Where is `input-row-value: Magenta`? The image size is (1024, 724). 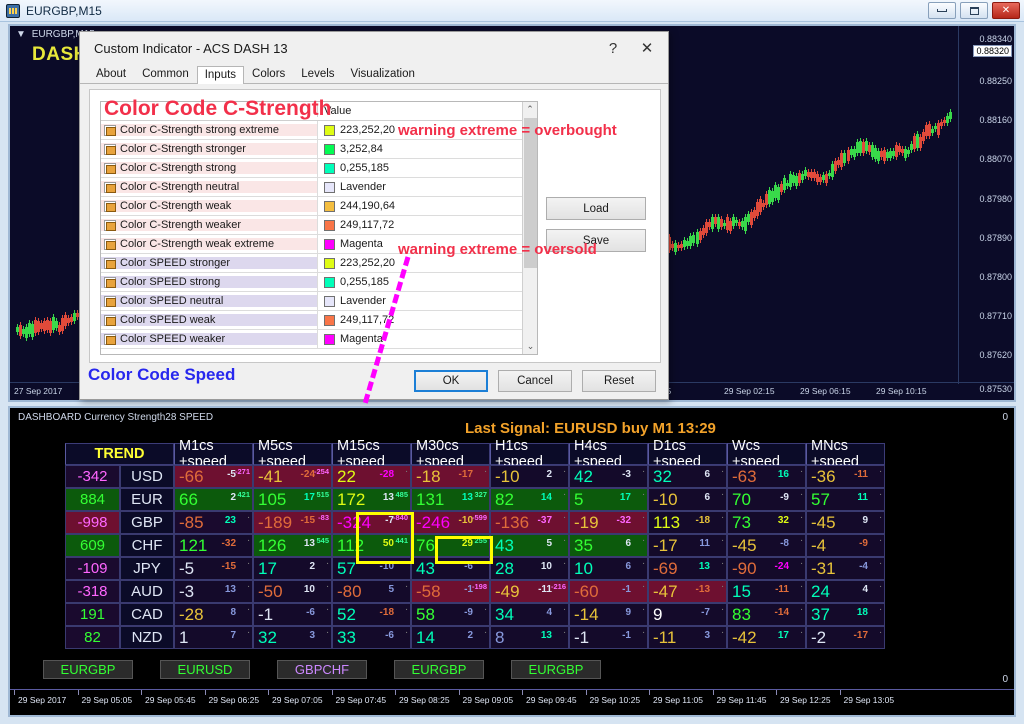
input-row-value: Magenta is located at coordinates (427, 339).